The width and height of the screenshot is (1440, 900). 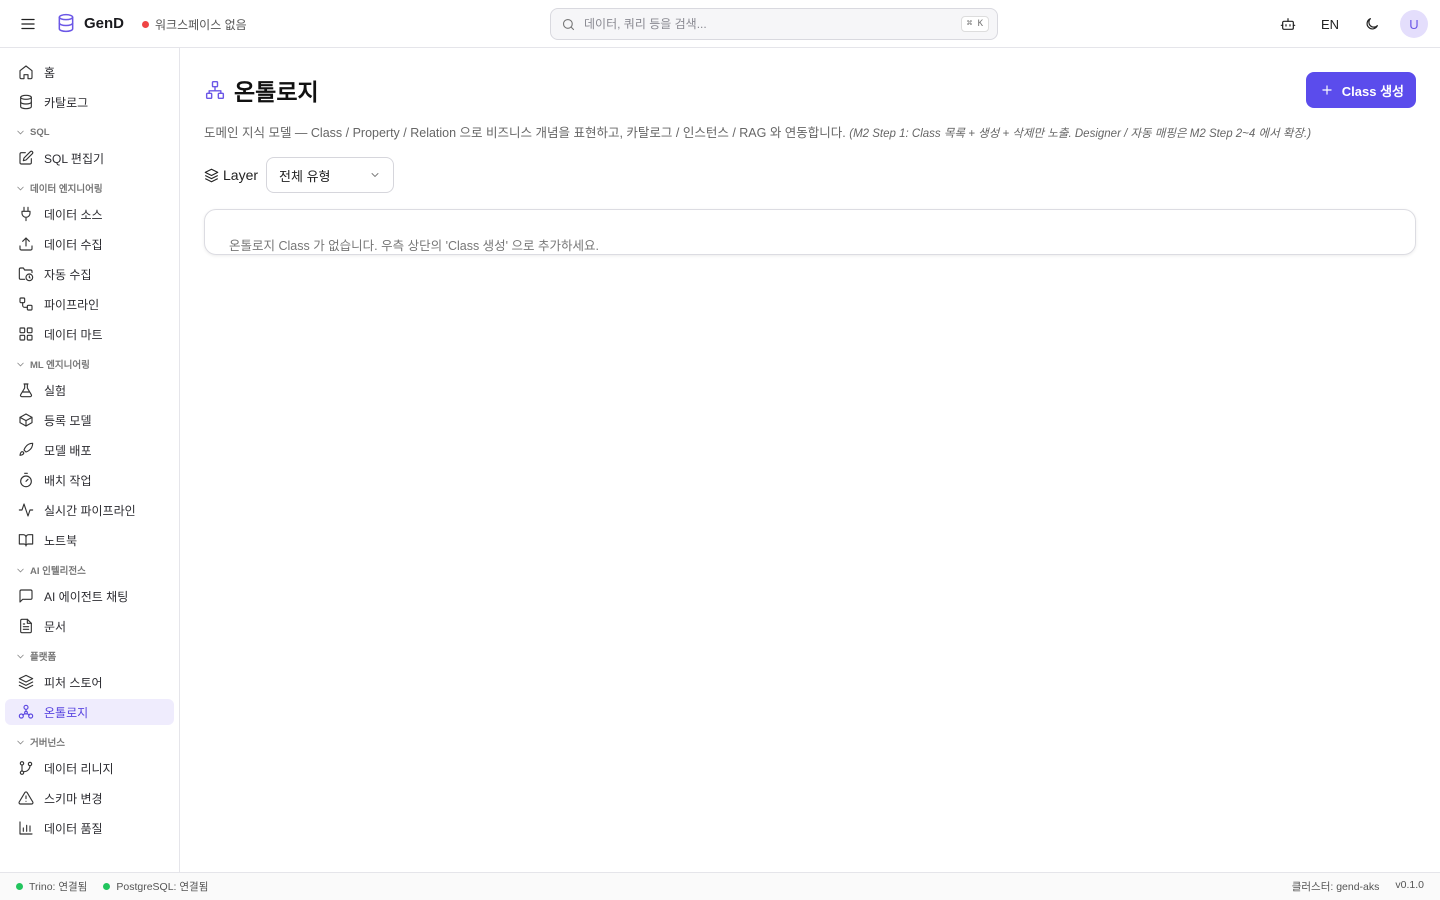 What do you see at coordinates (89, 72) in the screenshot?
I see `sidebar-item-home: 홈` at bounding box center [89, 72].